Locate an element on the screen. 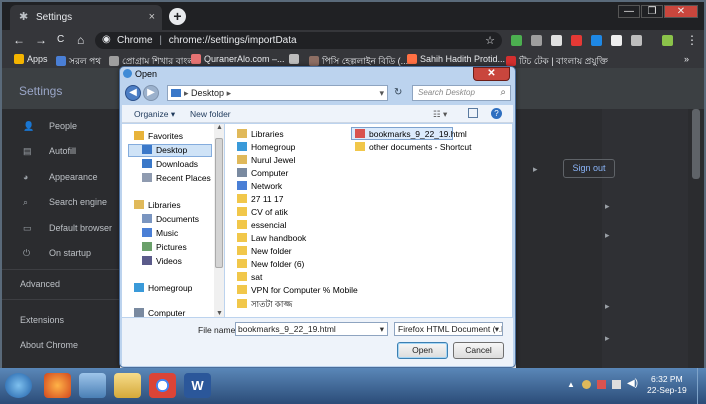  scroll-down-icon: ▼ is located at coordinates (219, 313).